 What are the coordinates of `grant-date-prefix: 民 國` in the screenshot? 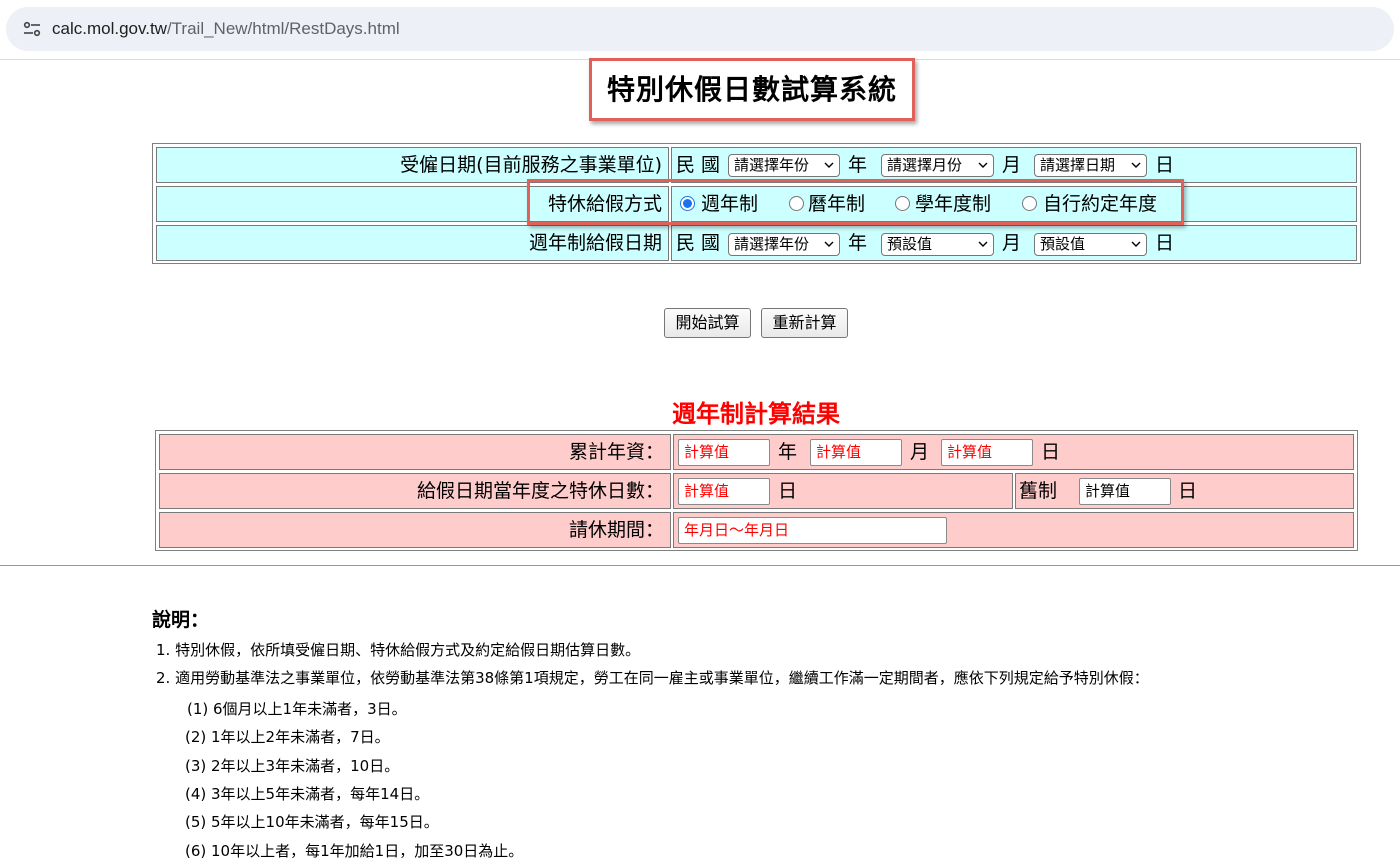 It's located at (698, 243).